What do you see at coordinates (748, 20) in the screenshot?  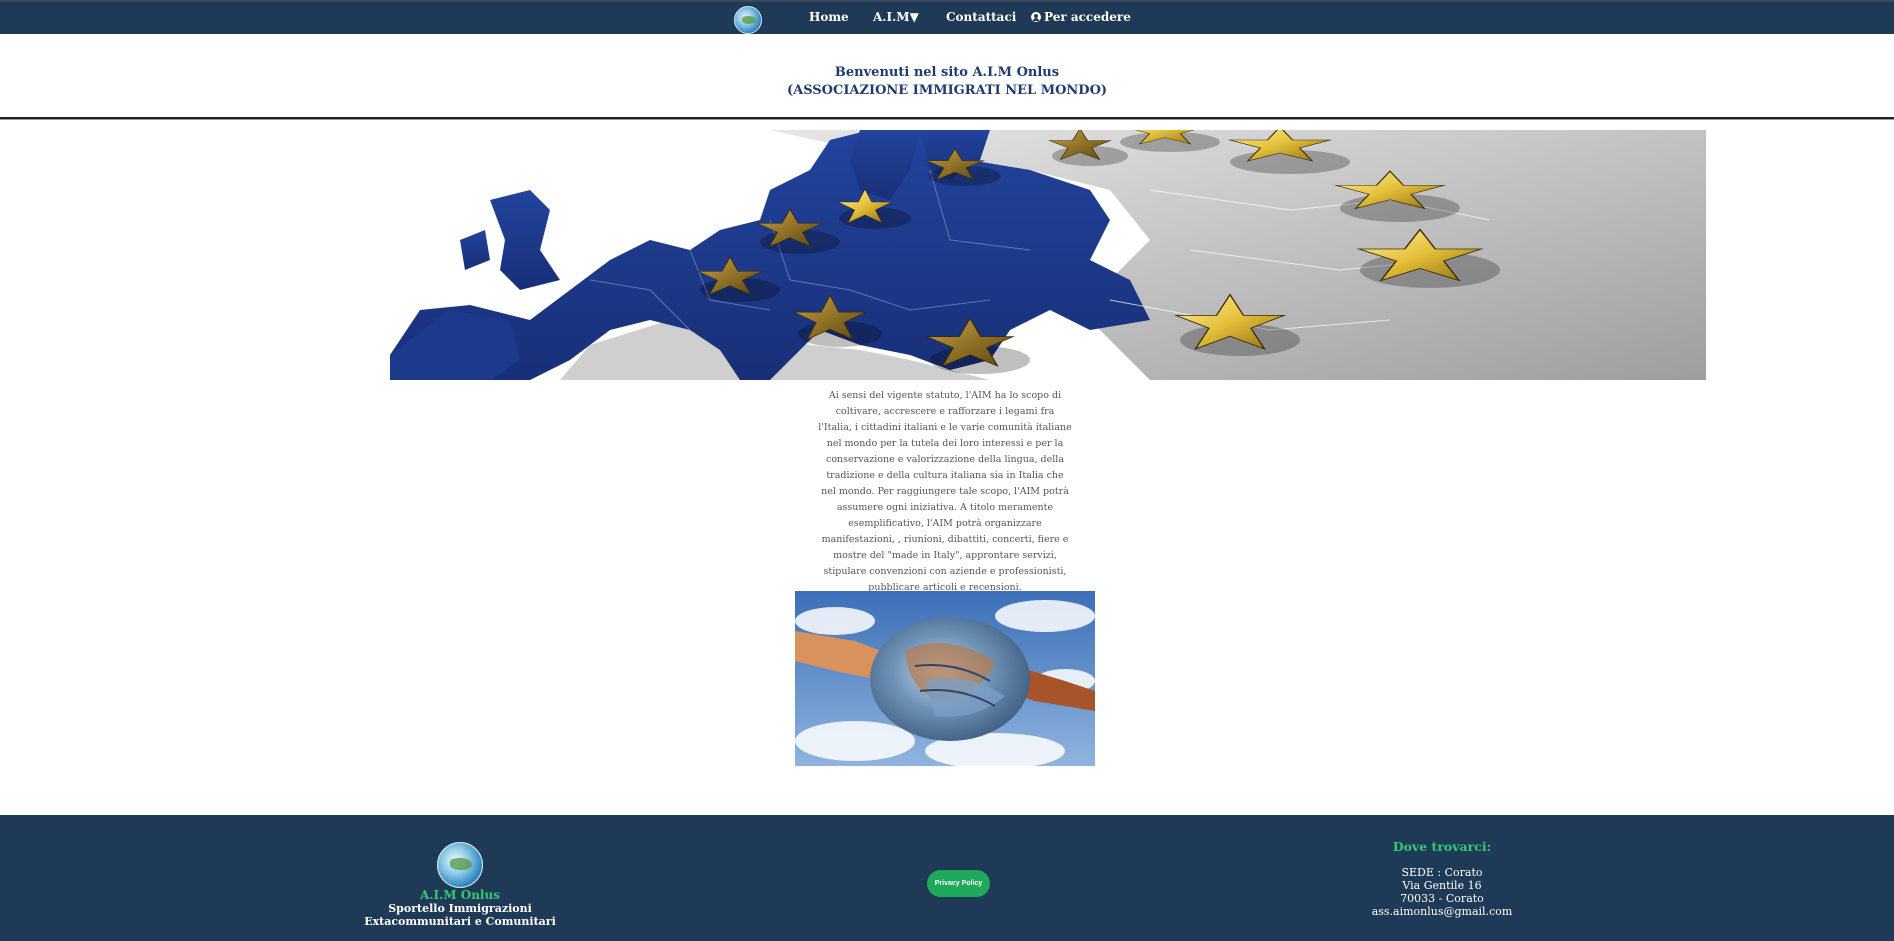 I see `globe-logo-icon` at bounding box center [748, 20].